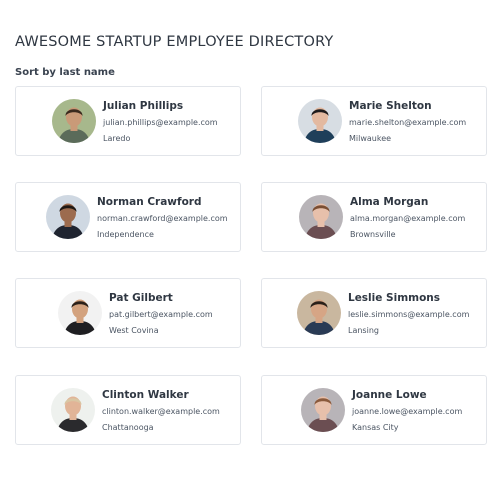  What do you see at coordinates (65, 72) in the screenshot?
I see `sort-button: Sort by last name` at bounding box center [65, 72].